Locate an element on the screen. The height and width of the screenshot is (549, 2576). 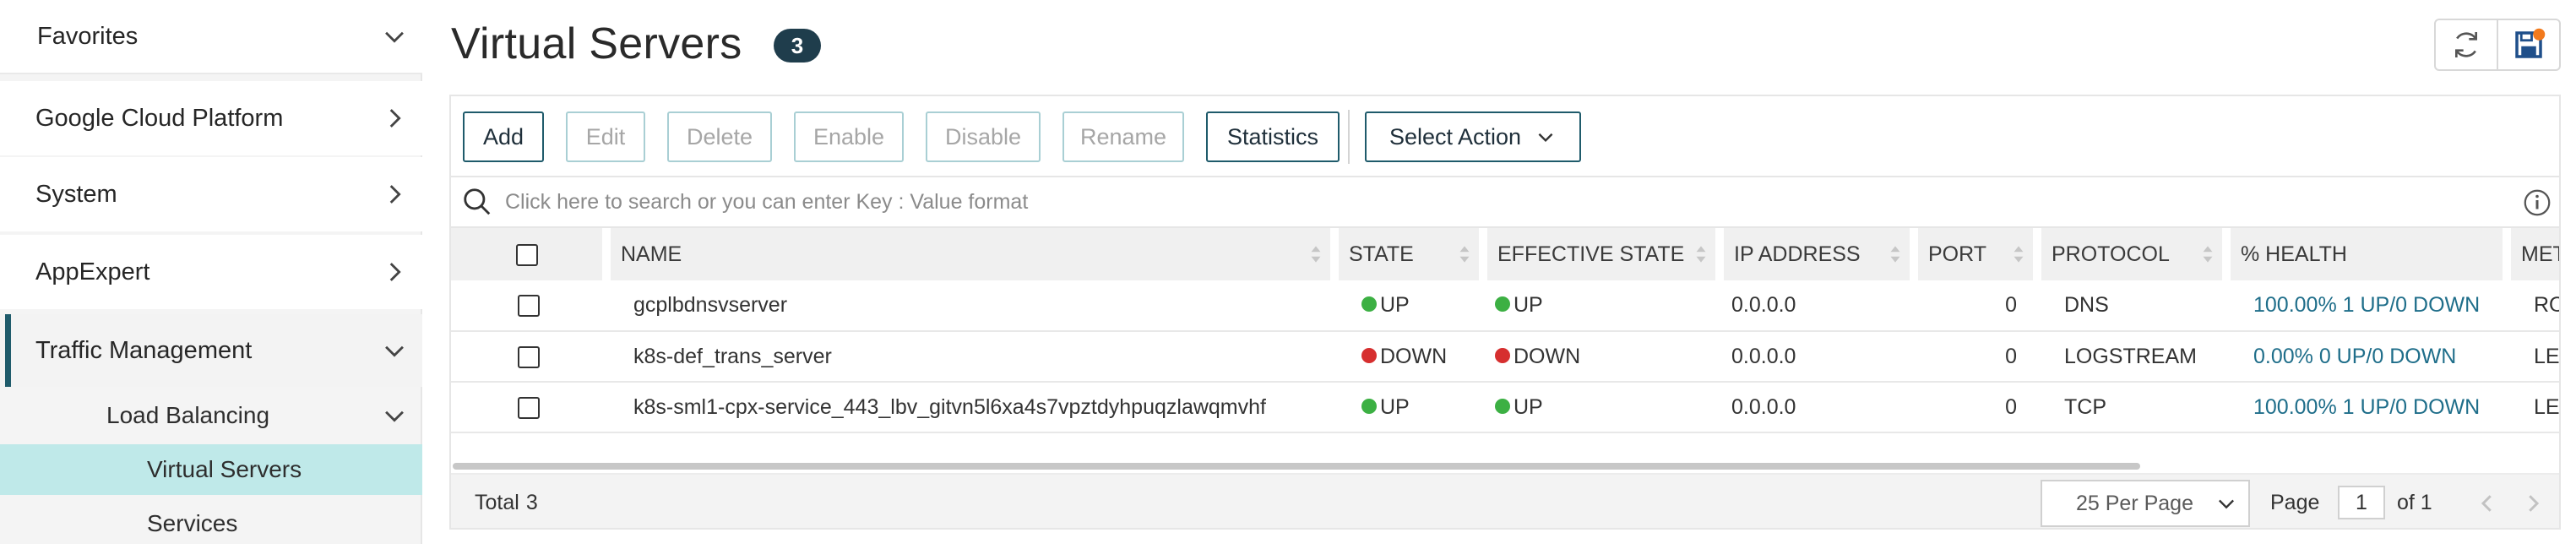
sidebar-item-label: Google Cloud Platform is located at coordinates (159, 118).